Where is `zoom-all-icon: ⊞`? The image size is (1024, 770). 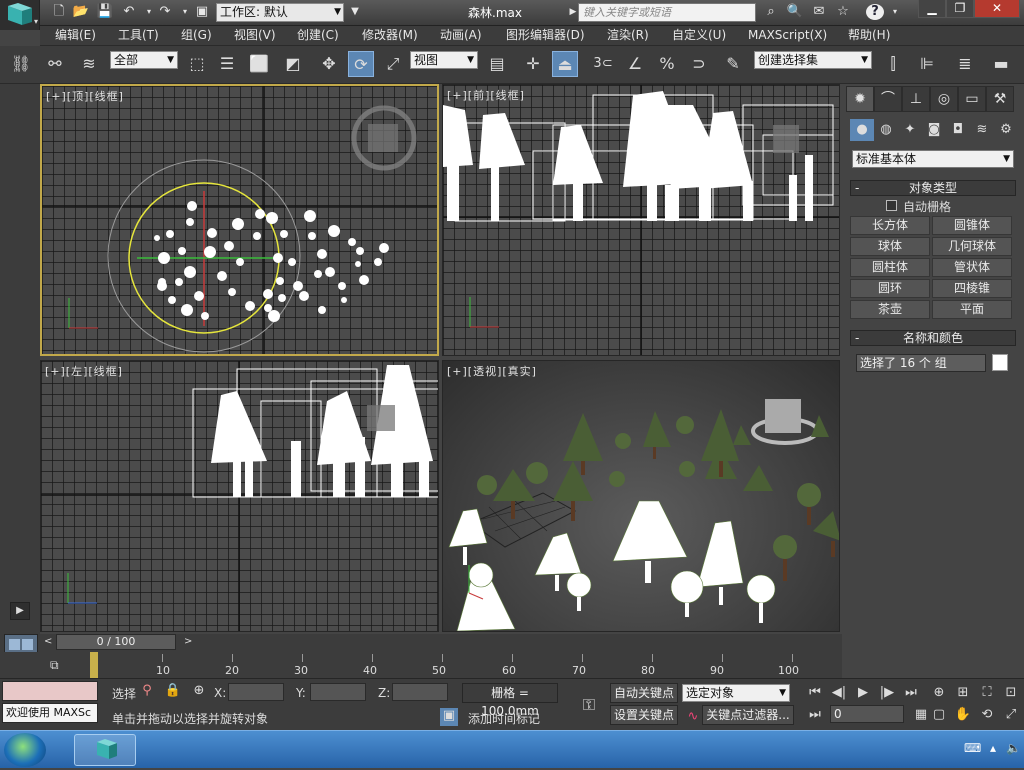 zoom-all-icon: ⊞ is located at coordinates (963, 692).